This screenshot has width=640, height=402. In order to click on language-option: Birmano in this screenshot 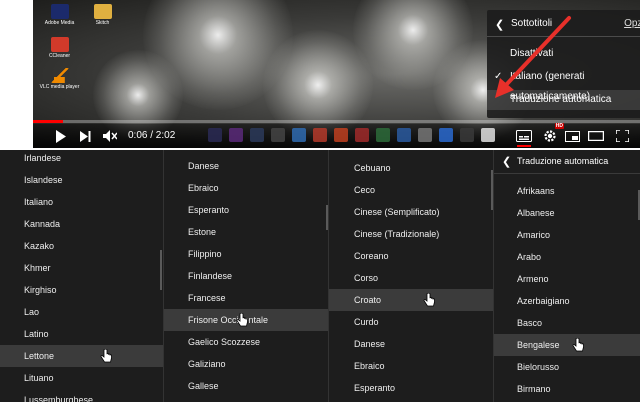, I will do `click(567, 389)`.